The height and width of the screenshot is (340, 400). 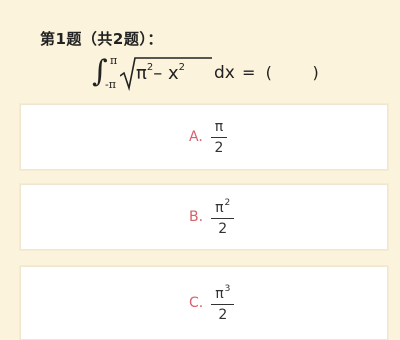 I want to click on differential: dx, so click(x=224, y=73).